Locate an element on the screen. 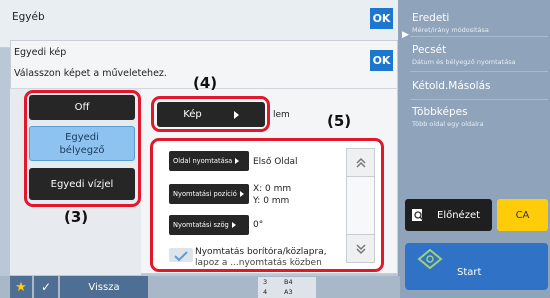 The width and height of the screenshot is (550, 298). paper-tray-indicator: 3 B4 4 A3 is located at coordinates (287, 287).